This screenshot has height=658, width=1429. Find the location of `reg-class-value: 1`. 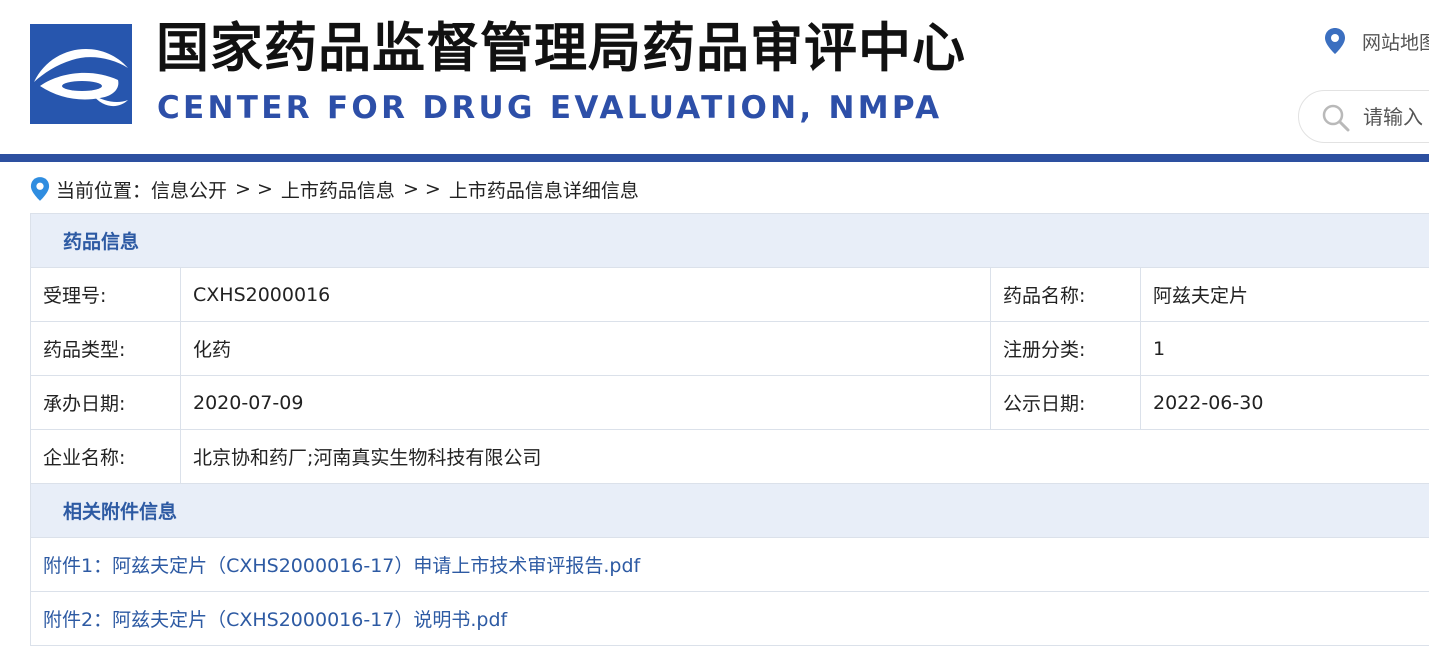

reg-class-value: 1 is located at coordinates (1284, 348).